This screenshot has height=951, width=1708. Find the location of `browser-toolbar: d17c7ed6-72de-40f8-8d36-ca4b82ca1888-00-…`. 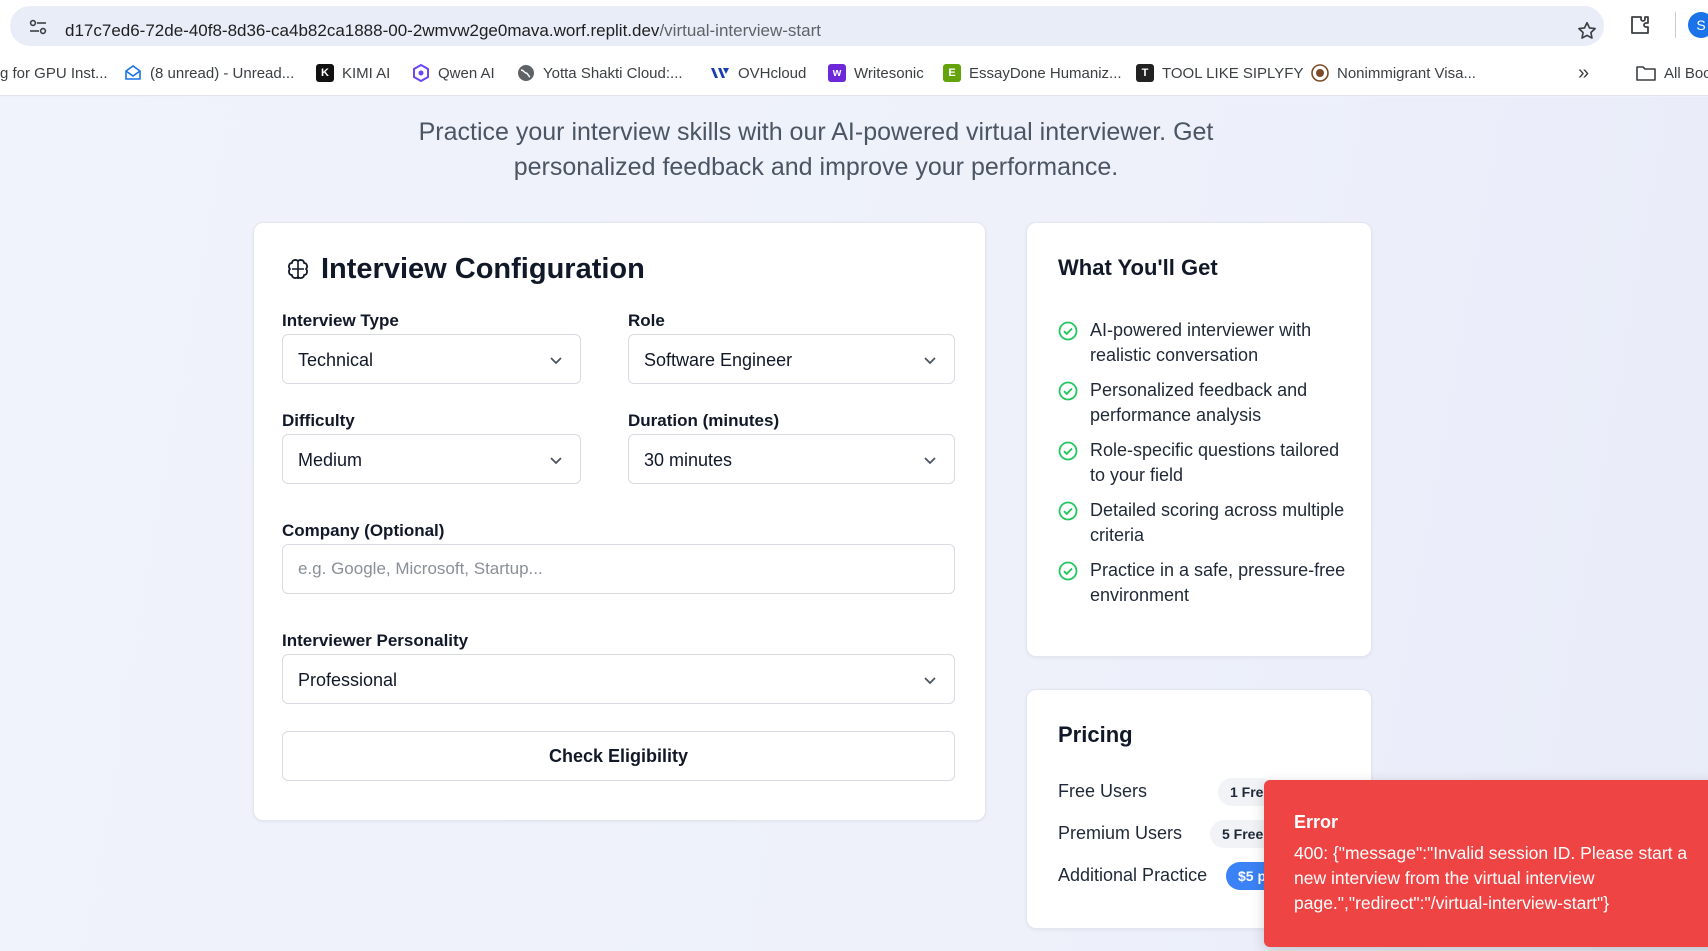

browser-toolbar: d17c7ed6-72de-40f8-8d36-ca4b82ca1888-00-… is located at coordinates (854, 24).